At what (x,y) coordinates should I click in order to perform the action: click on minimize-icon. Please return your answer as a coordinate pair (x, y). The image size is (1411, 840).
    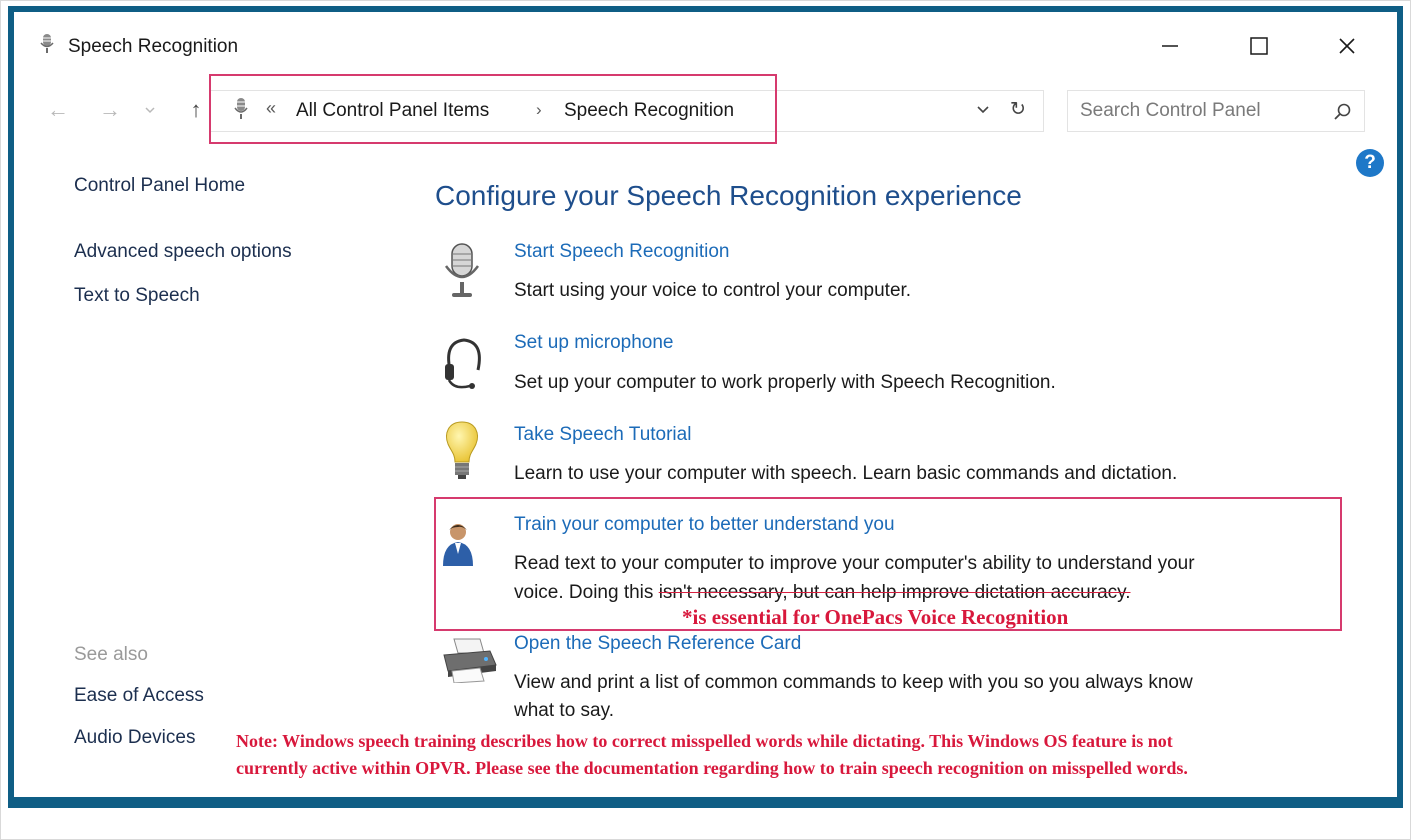
    Looking at the image, I should click on (1170, 46).